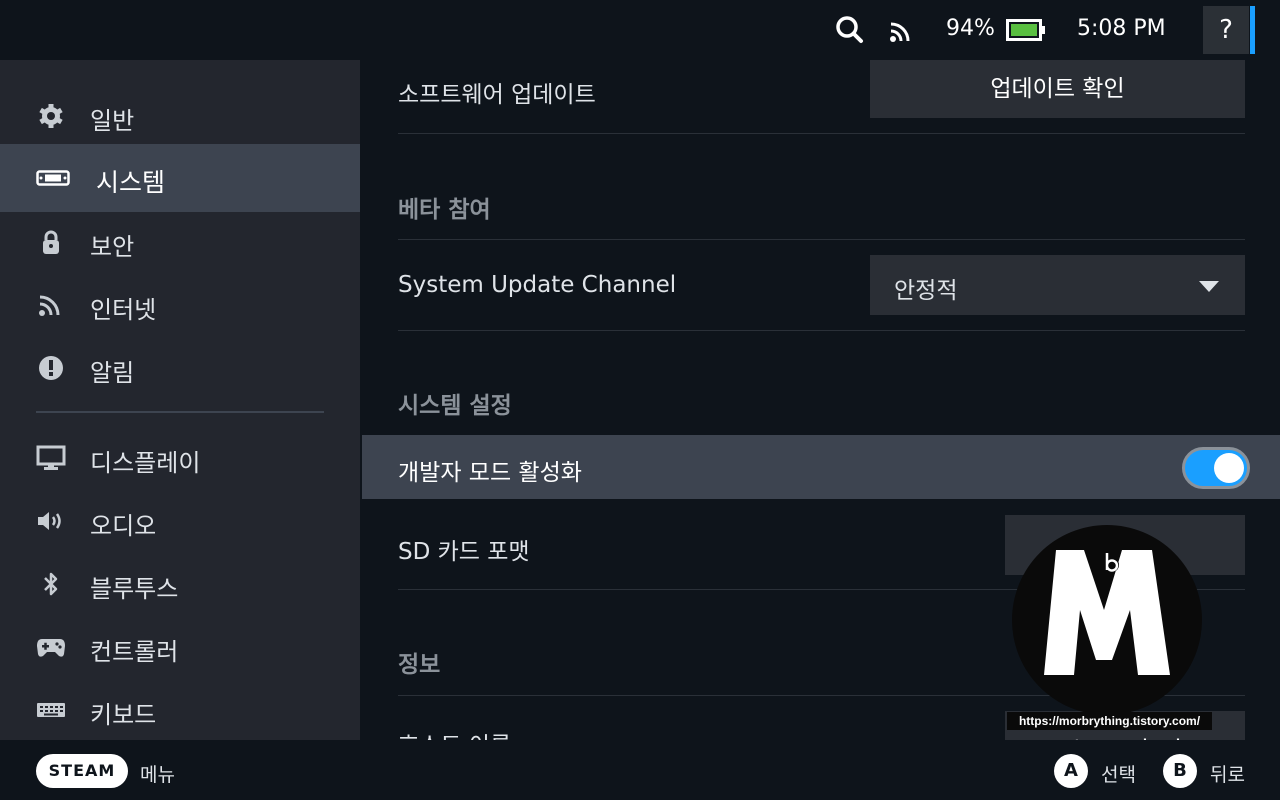 Image resolution: width=1280 pixels, height=800 pixels. I want to click on select-label: 선택, so click(1118, 775).